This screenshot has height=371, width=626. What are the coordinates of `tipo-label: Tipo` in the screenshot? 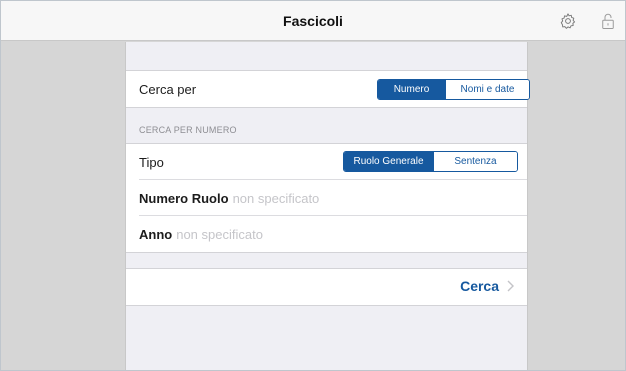 It's located at (151, 162).